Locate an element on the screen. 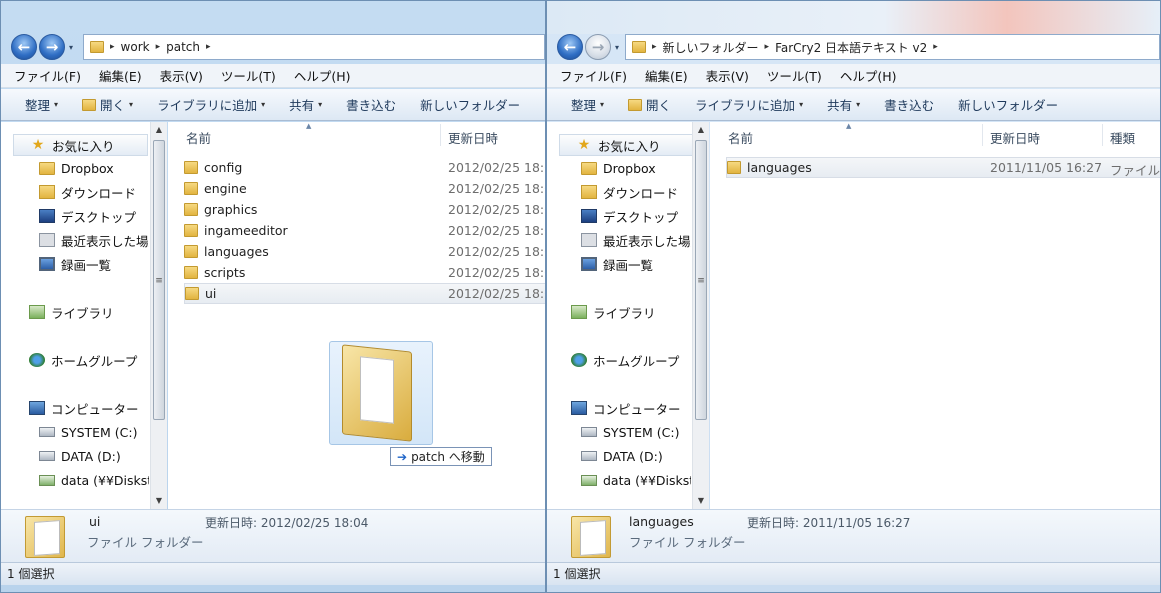 The width and height of the screenshot is (1161, 593). column-type: 種類 is located at coordinates (1122, 137).